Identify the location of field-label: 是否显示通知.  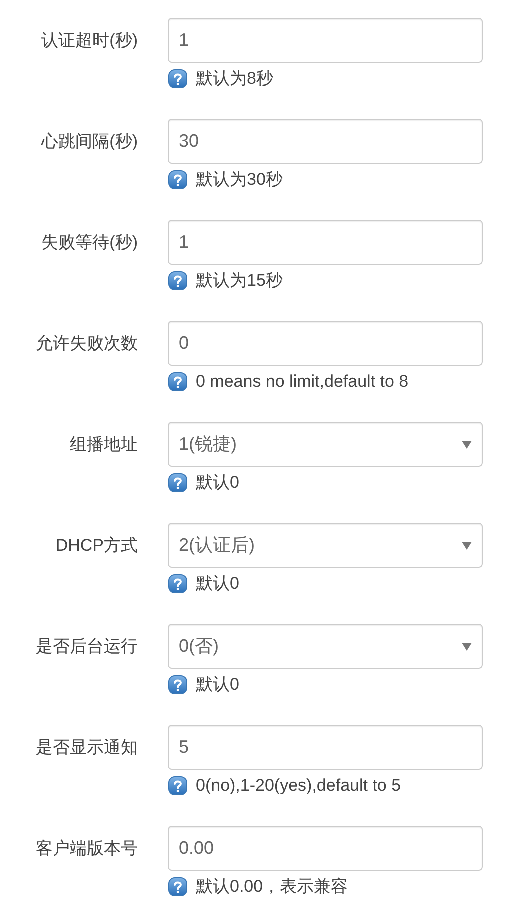
(87, 747).